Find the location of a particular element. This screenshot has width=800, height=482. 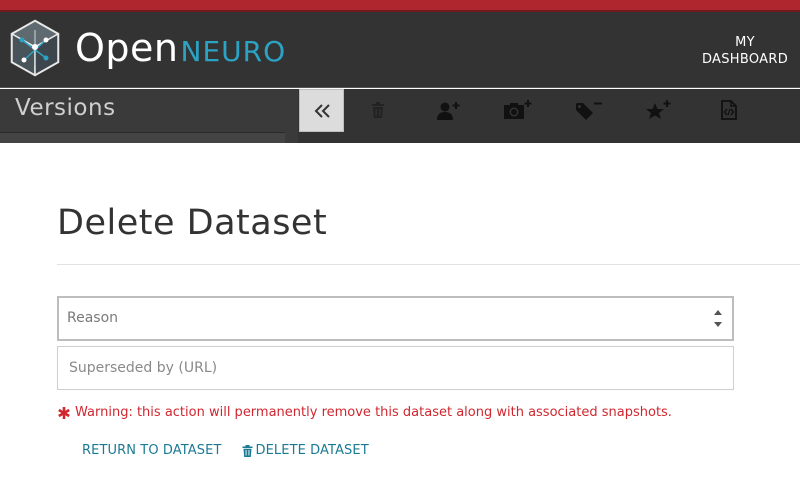

deprecate-tool is located at coordinates (589, 110).